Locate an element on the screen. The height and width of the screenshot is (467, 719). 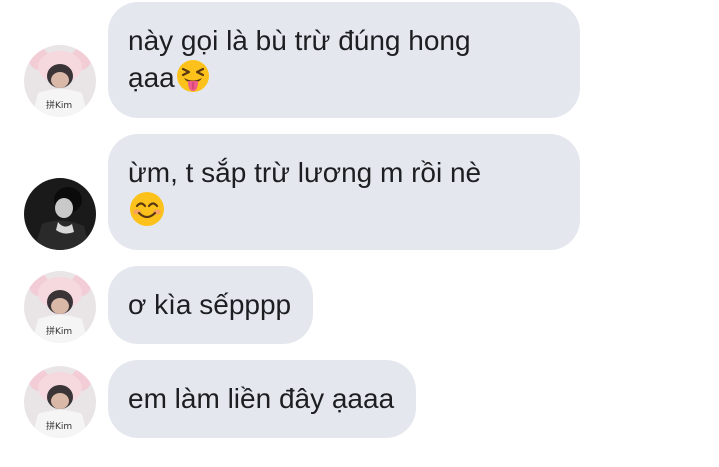
message-text-line: em làm liền đây ạaaa is located at coordinates (261, 398).